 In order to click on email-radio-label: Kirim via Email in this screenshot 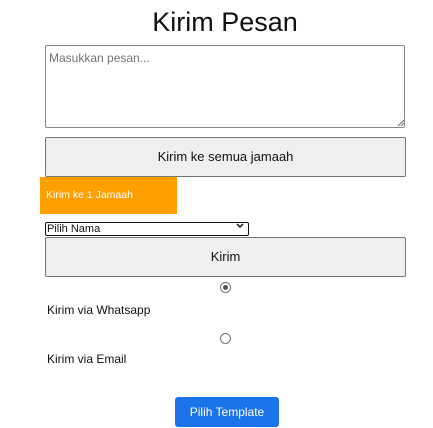, I will do `click(87, 359)`.